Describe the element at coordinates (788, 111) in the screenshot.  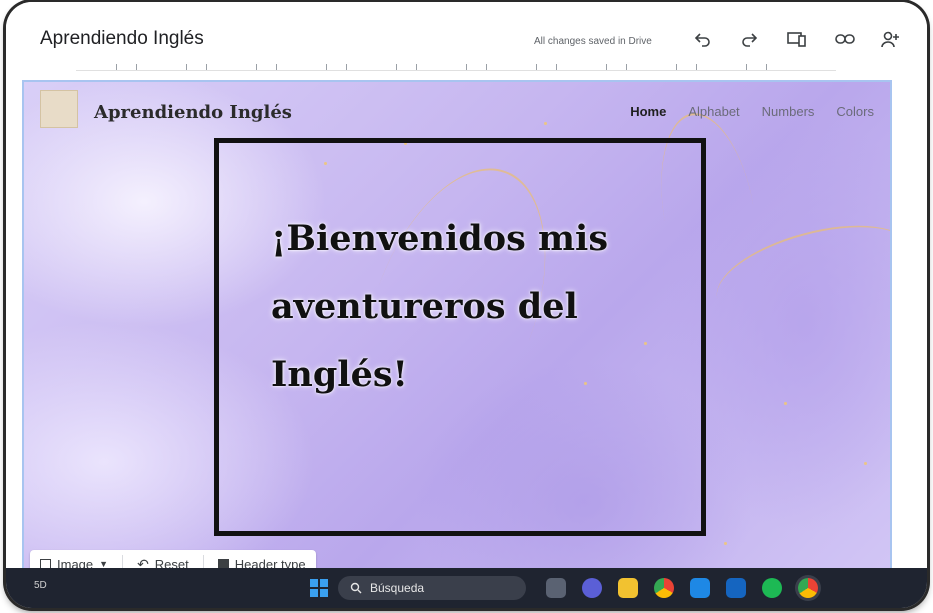
I see `nav-item-numbers: Numbers` at that location.